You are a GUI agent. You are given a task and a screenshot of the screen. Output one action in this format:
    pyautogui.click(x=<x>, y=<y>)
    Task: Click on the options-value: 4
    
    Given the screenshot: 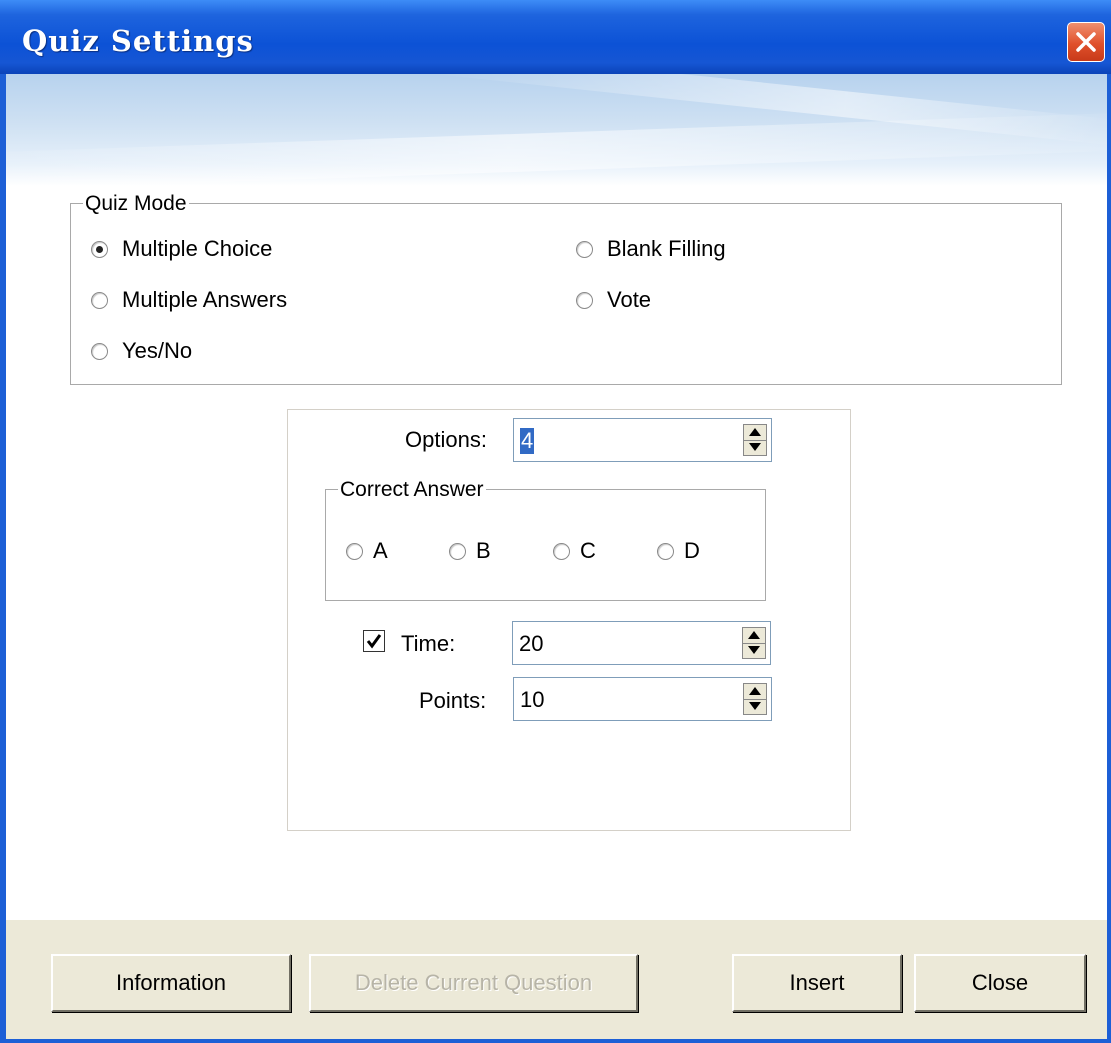 What is the action you would take?
    pyautogui.click(x=527, y=441)
    